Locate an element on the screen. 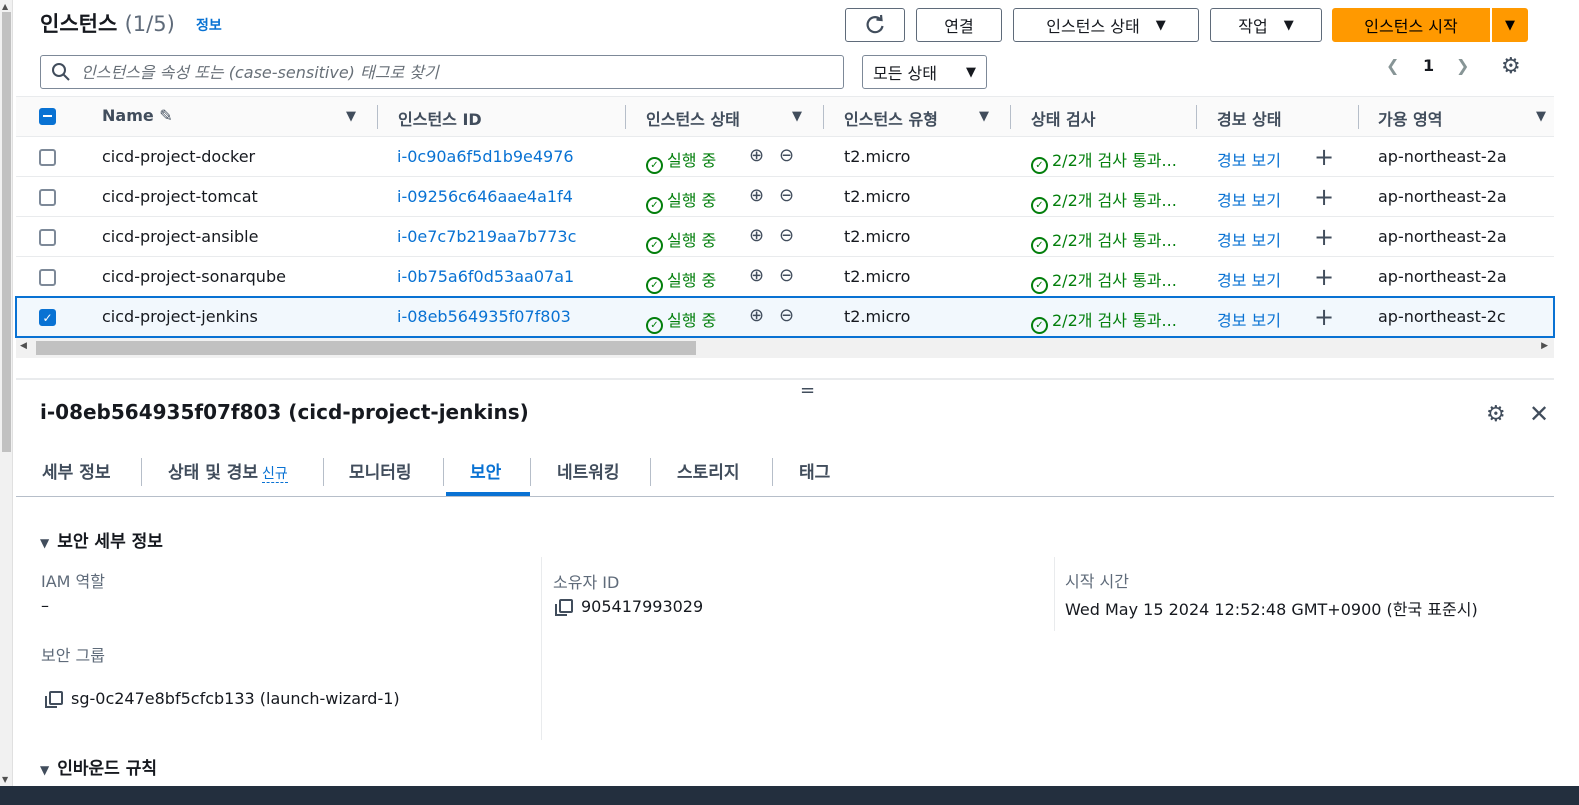 The width and height of the screenshot is (1579, 805). refresh-button is located at coordinates (875, 25).